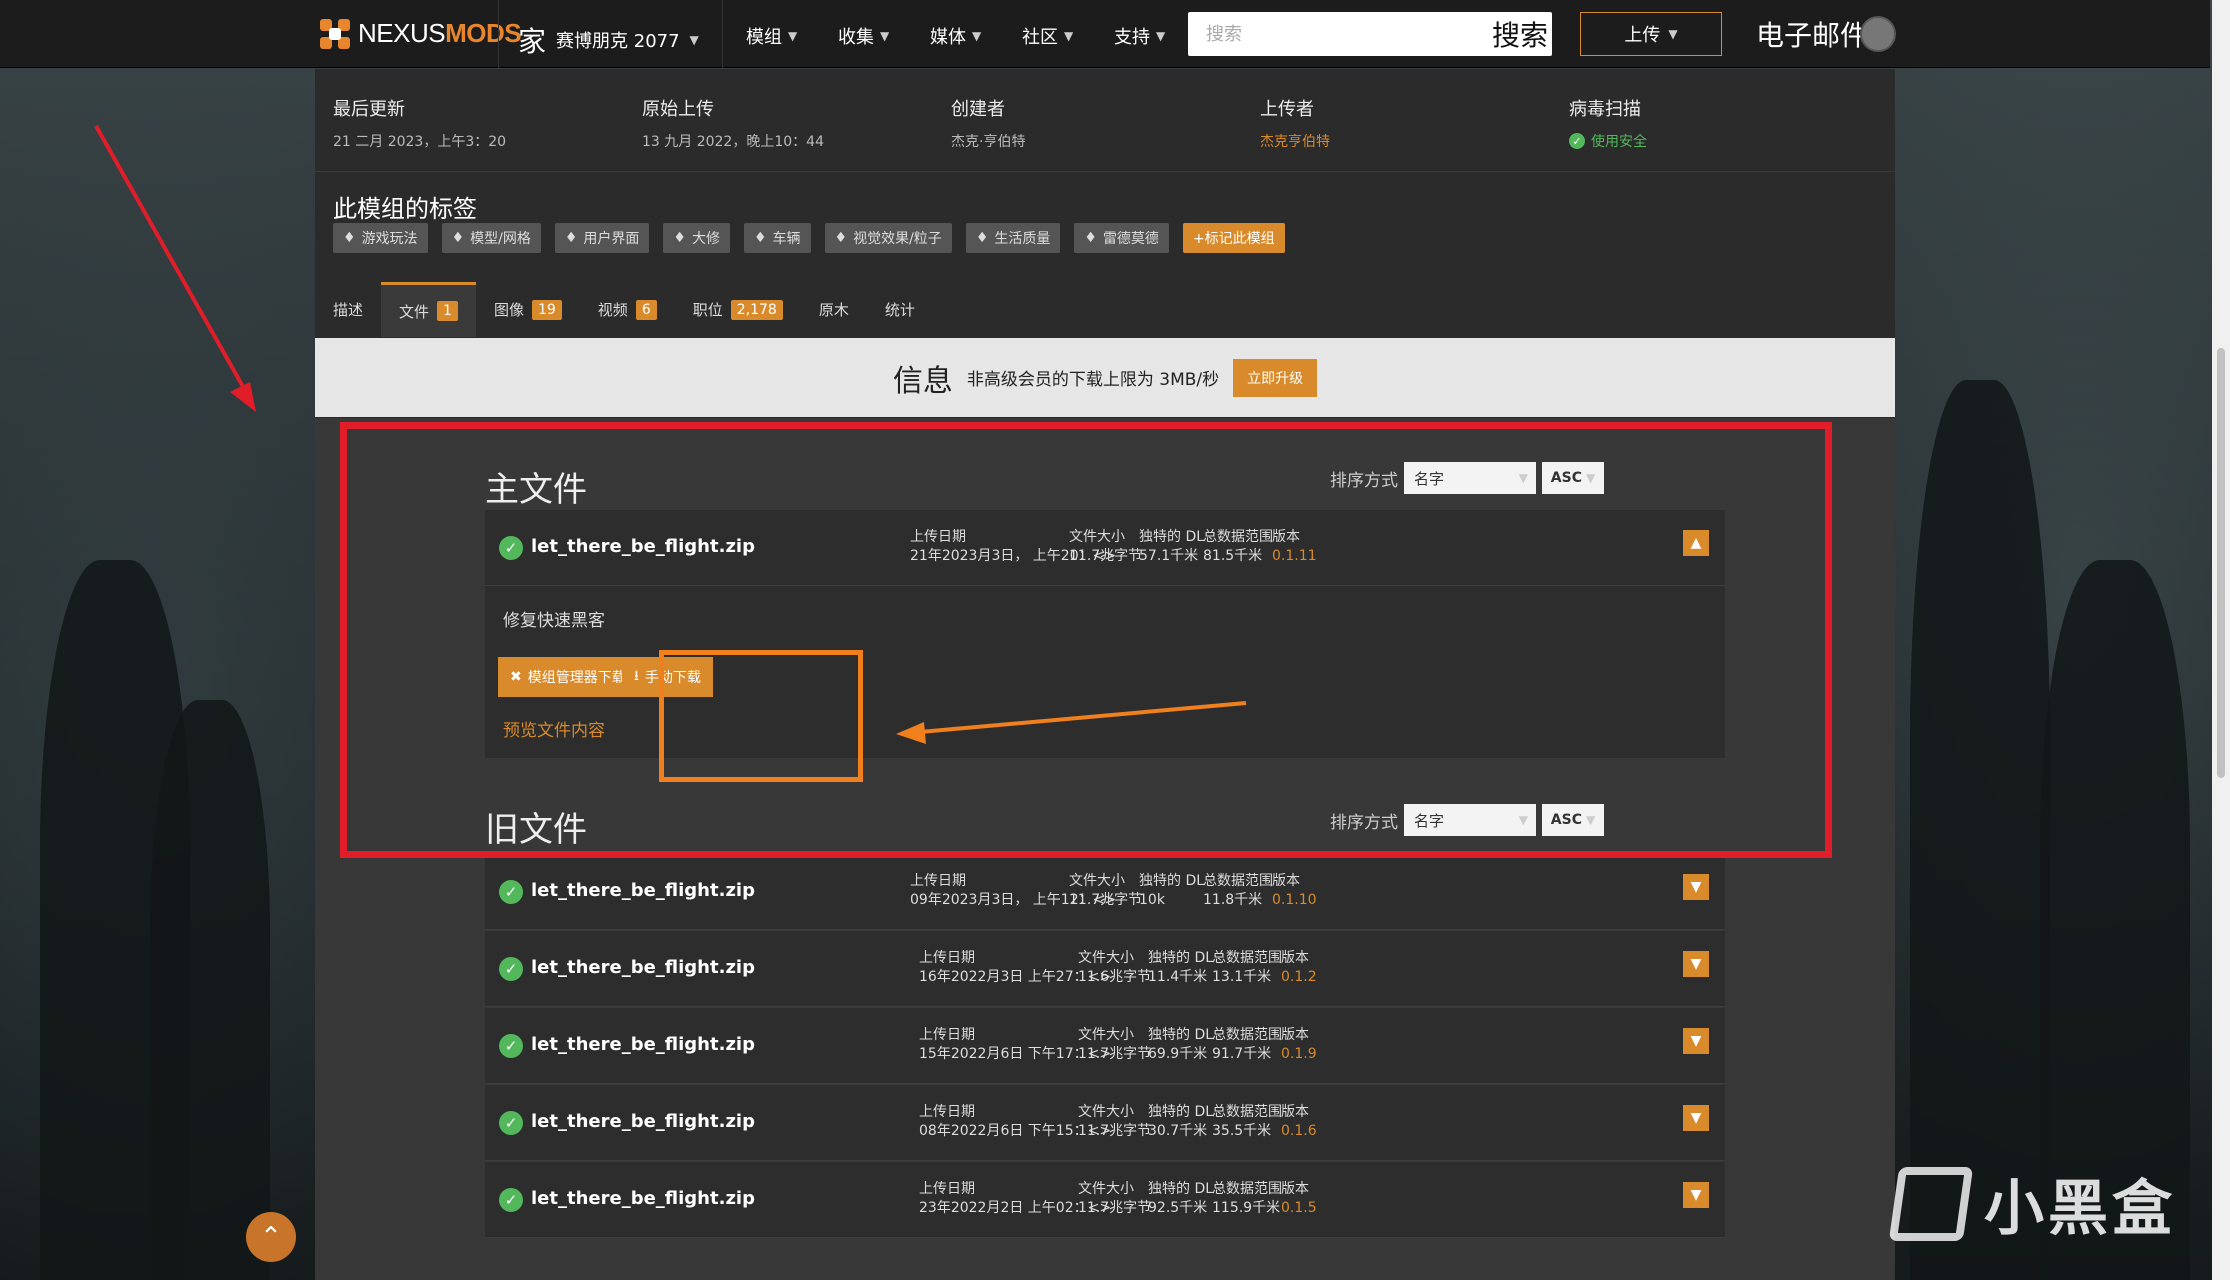  Describe the element at coordinates (834, 309) in the screenshot. I see `tab-logs: 原木` at that location.